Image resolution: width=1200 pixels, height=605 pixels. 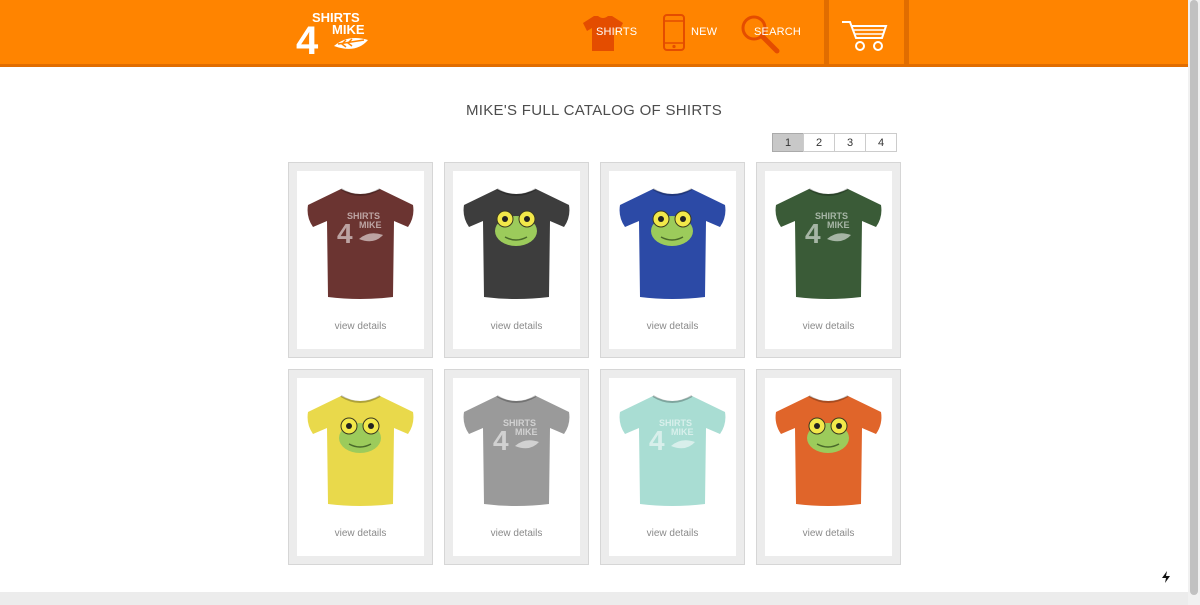 I want to click on pagination: 1 2 3 4, so click(x=834, y=142).